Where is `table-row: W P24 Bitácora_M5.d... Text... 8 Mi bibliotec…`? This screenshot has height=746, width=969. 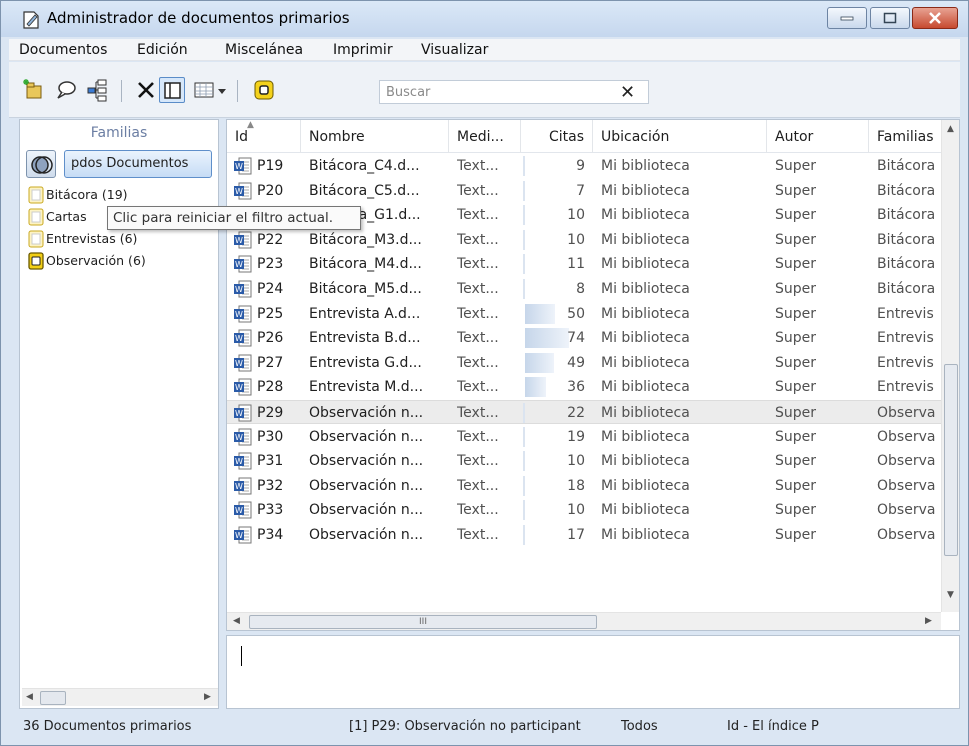 table-row: W P24 Bitácora_M5.d... Text... 8 Mi bibliotec… is located at coordinates (584, 289).